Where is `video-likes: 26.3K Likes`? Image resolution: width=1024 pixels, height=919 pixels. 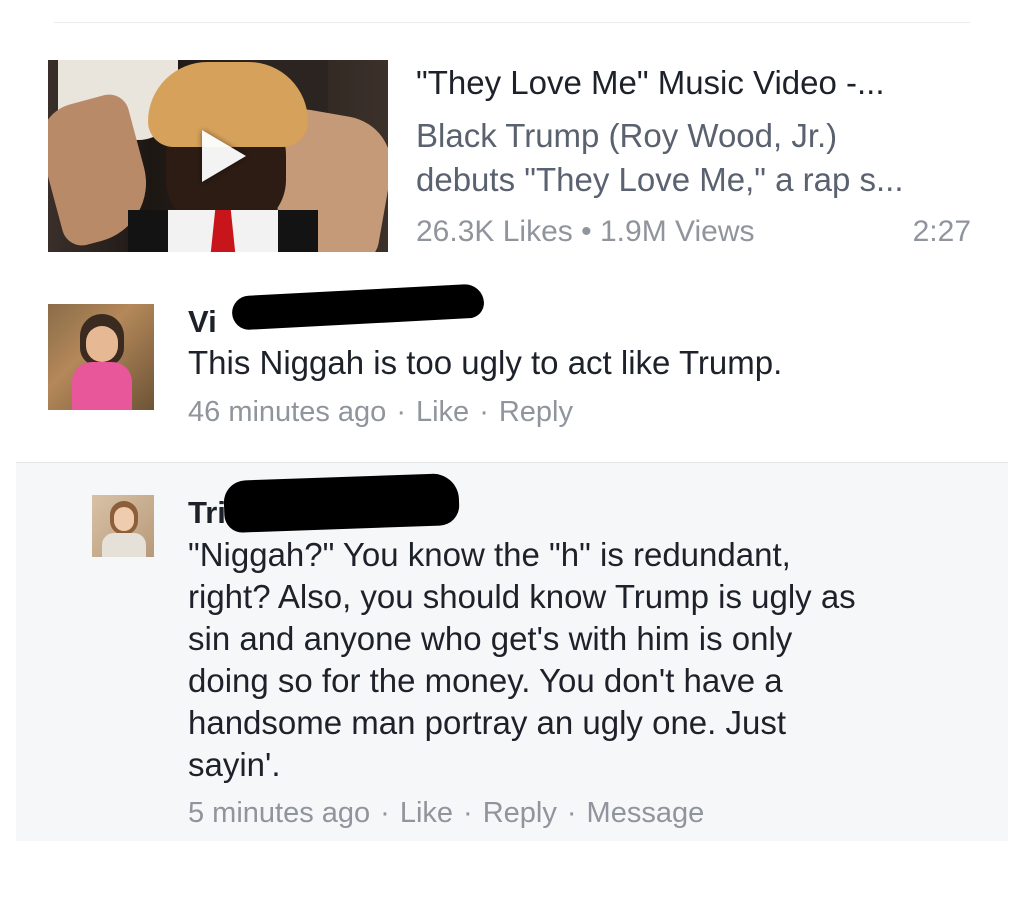
video-likes: 26.3K Likes is located at coordinates (494, 231).